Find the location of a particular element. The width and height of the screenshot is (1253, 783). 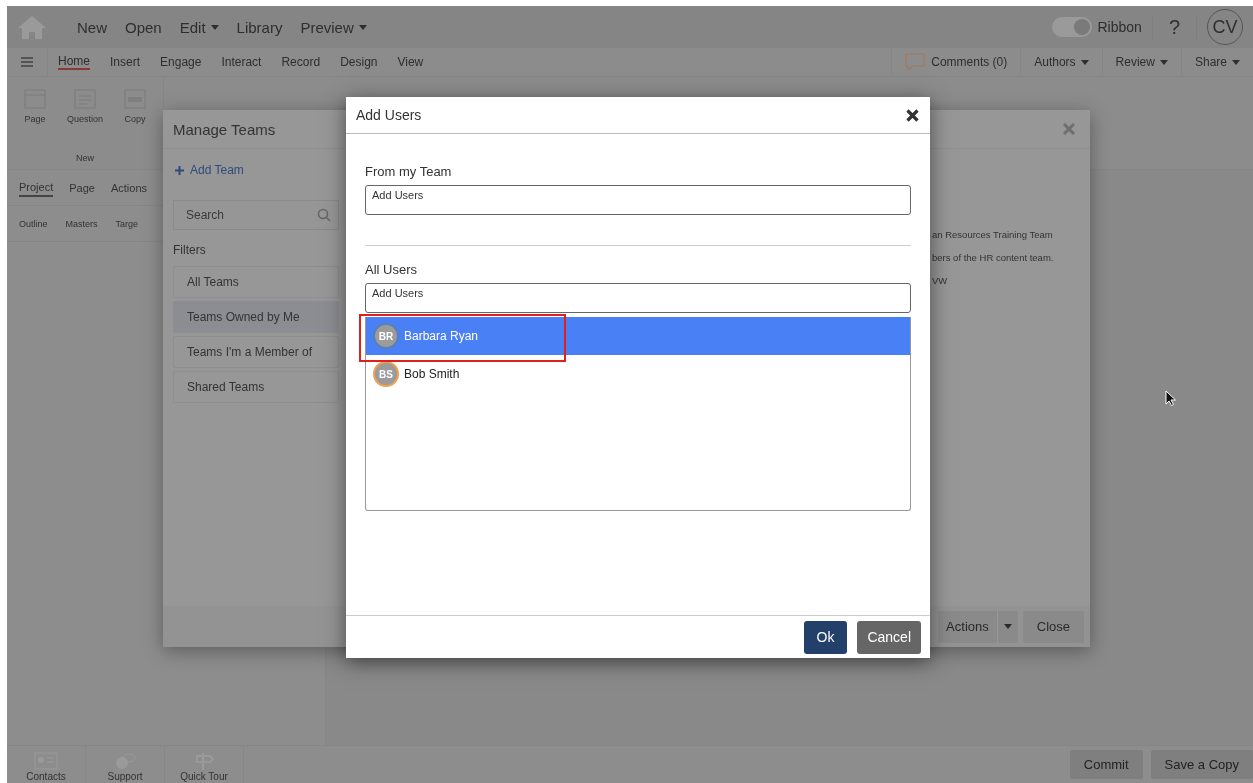

speech-bubble-icon is located at coordinates (915, 62).